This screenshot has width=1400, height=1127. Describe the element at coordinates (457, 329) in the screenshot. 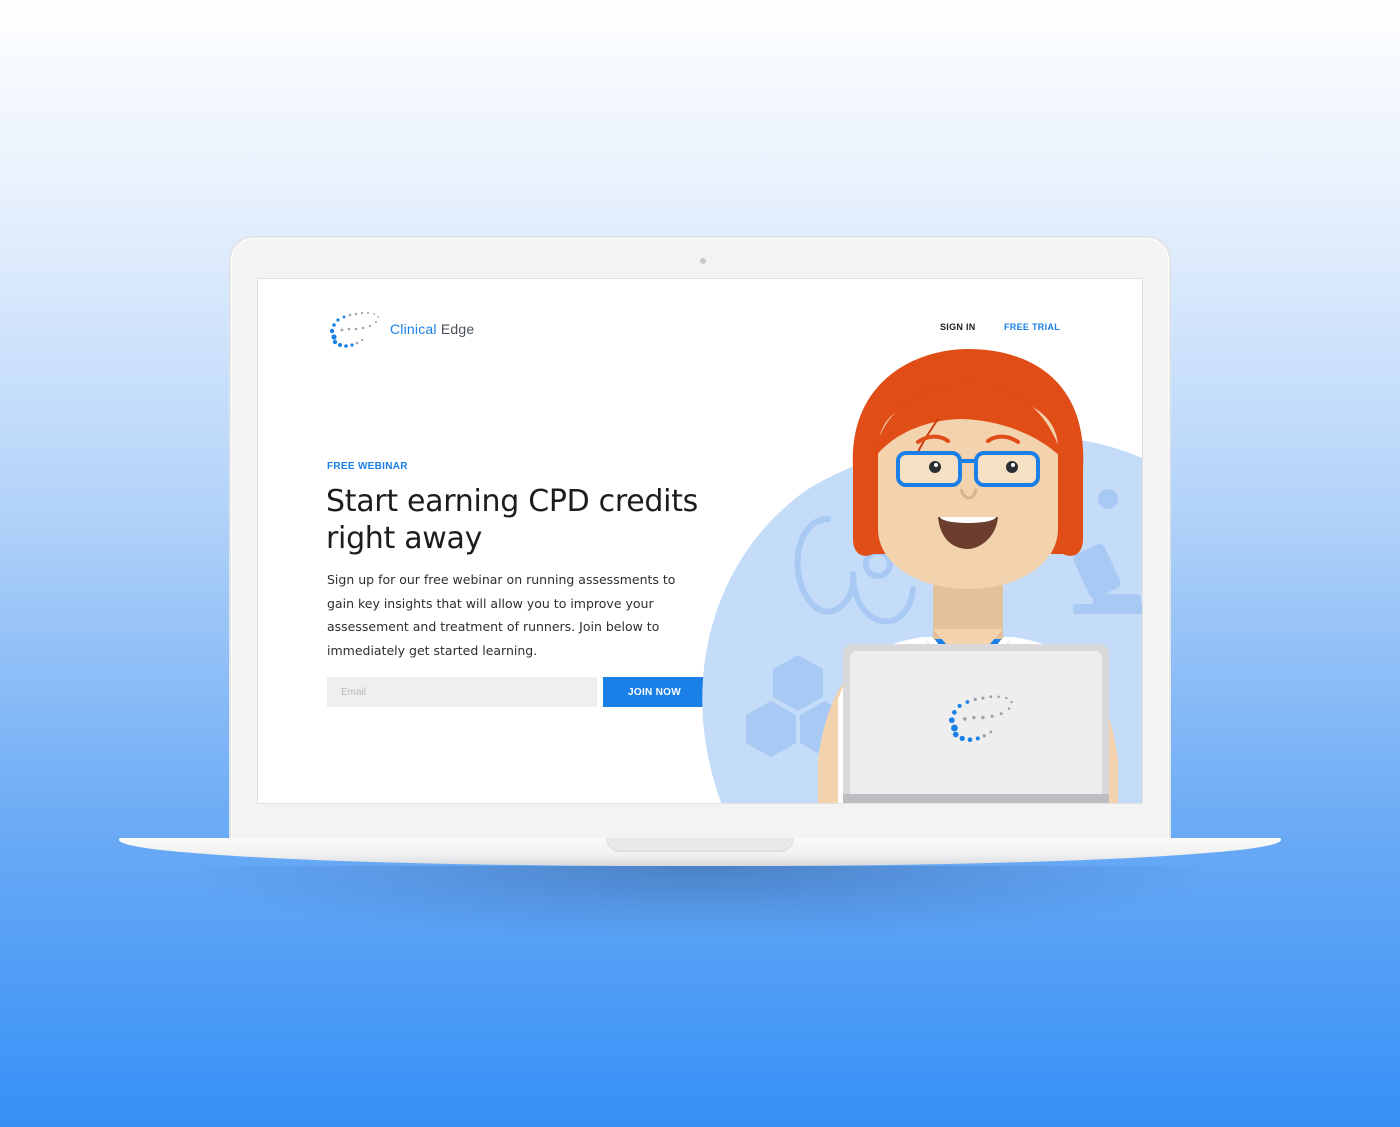

I see `brand-name-edge: Edge` at that location.